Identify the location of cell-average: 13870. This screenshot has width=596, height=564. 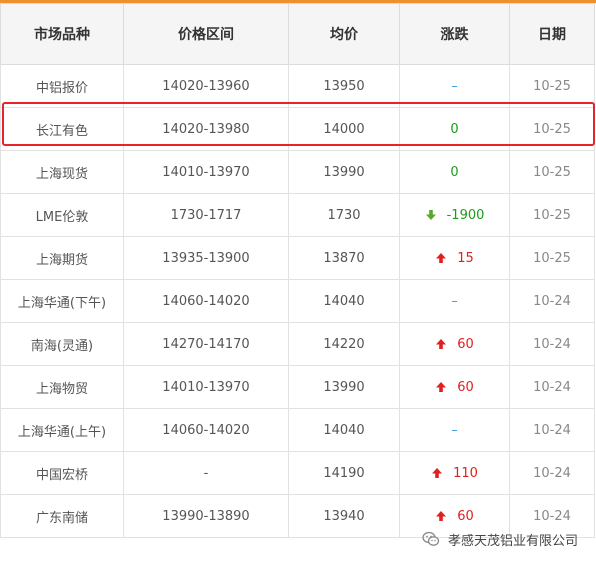
(344, 258).